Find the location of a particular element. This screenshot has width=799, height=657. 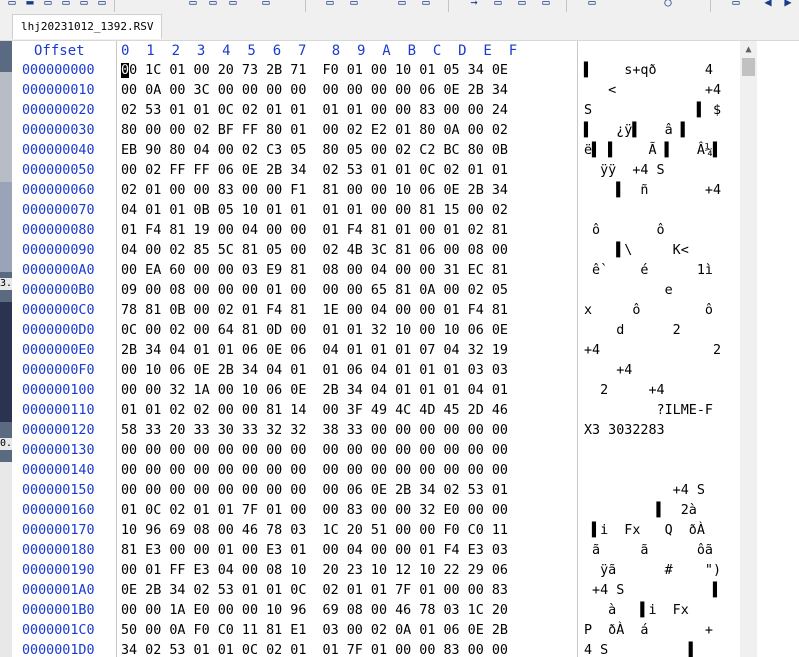

view-icon: ▭ is located at coordinates (522, 5).